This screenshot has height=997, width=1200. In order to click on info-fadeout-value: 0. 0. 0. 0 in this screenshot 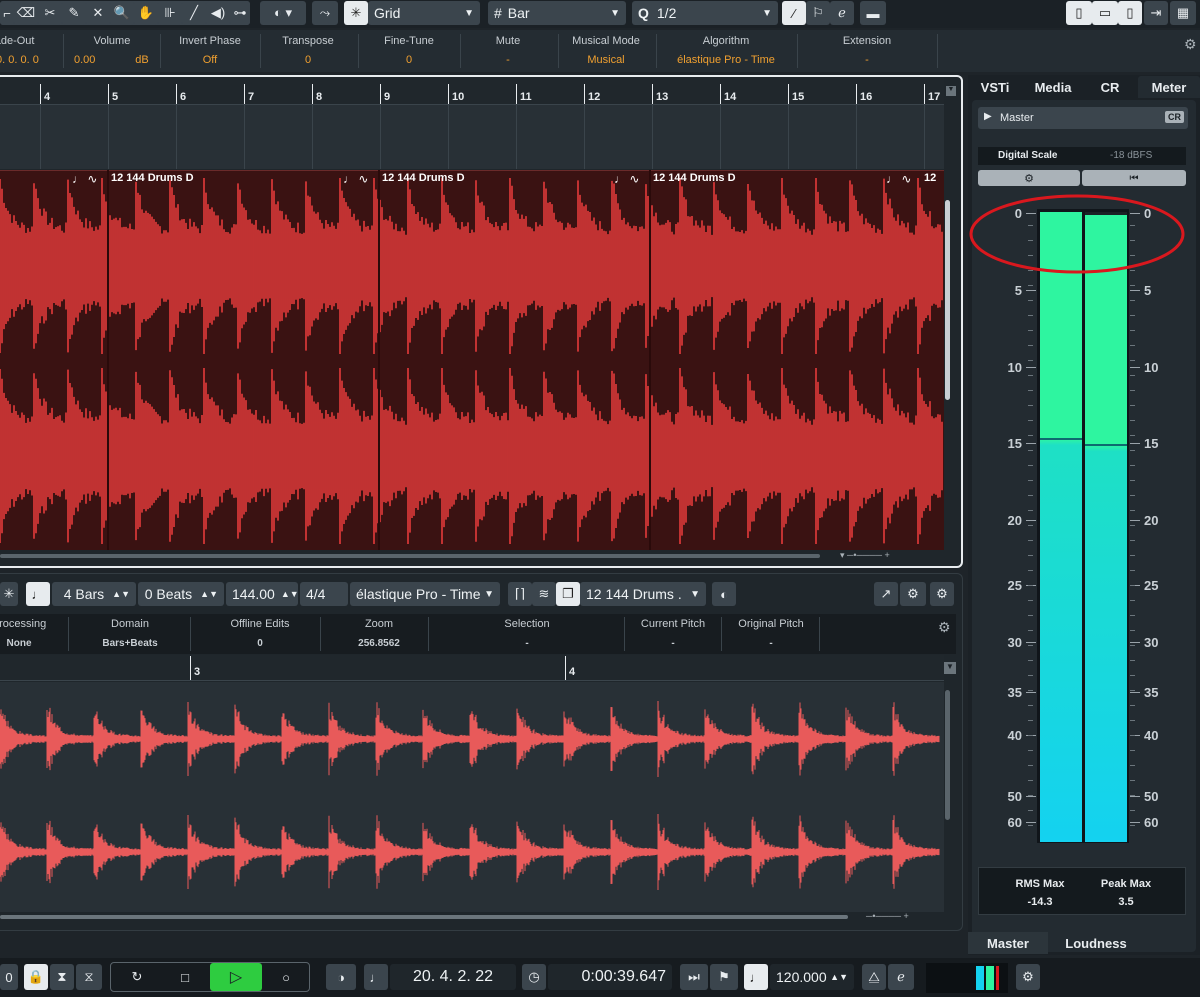, I will do `click(31, 60)`.